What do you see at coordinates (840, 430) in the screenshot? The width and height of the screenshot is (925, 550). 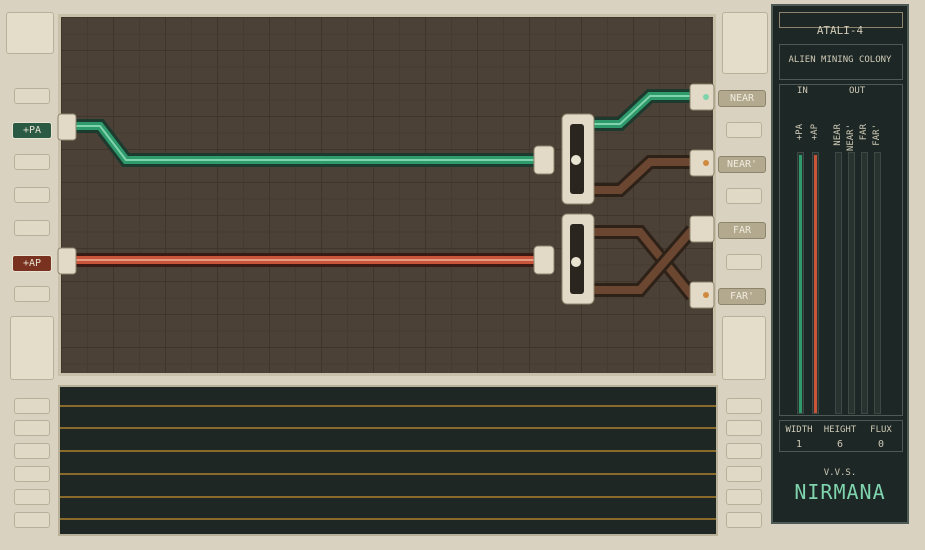 I see `stat-height-label: HEIGHT` at bounding box center [840, 430].